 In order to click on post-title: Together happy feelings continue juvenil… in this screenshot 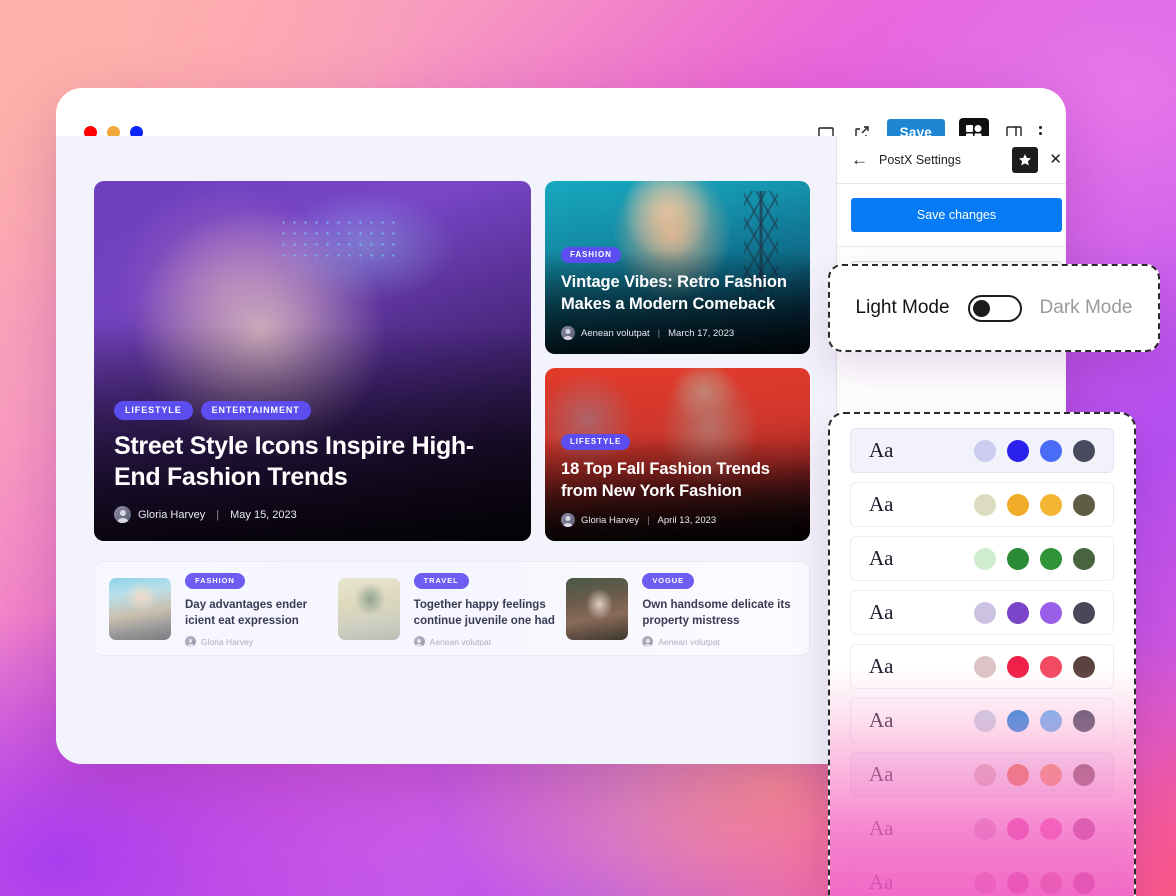, I will do `click(490, 613)`.